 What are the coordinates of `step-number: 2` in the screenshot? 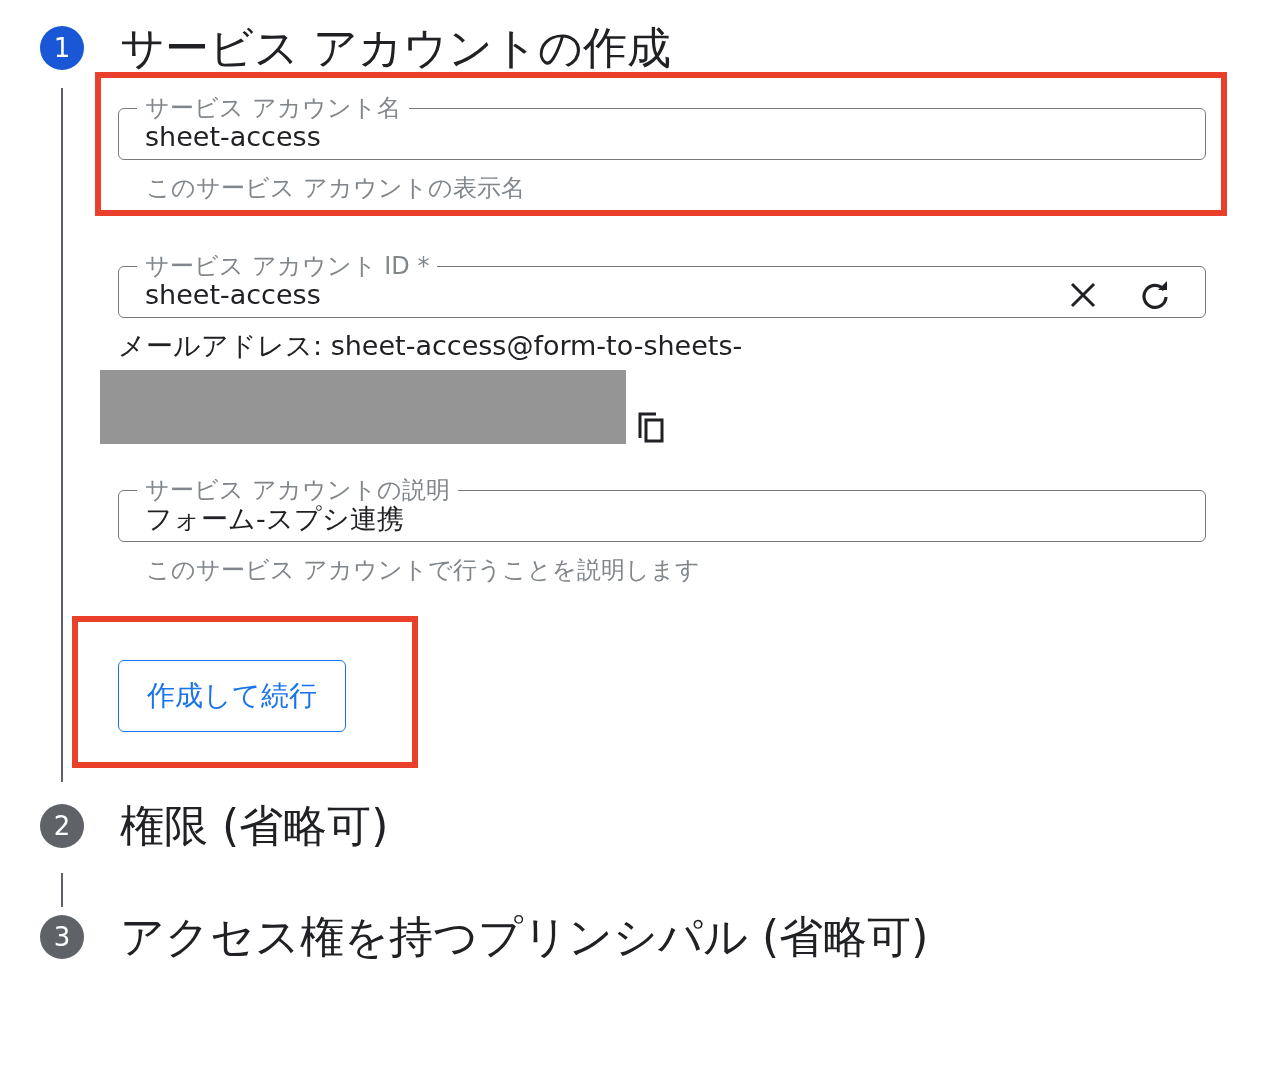 It's located at (62, 826).